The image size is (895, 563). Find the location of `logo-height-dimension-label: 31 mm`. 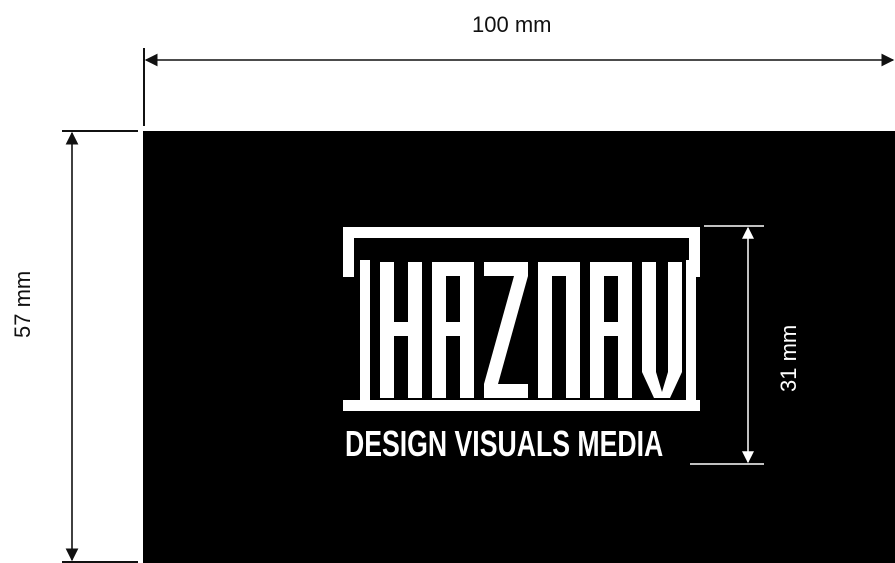

logo-height-dimension-label: 31 mm is located at coordinates (788, 358).